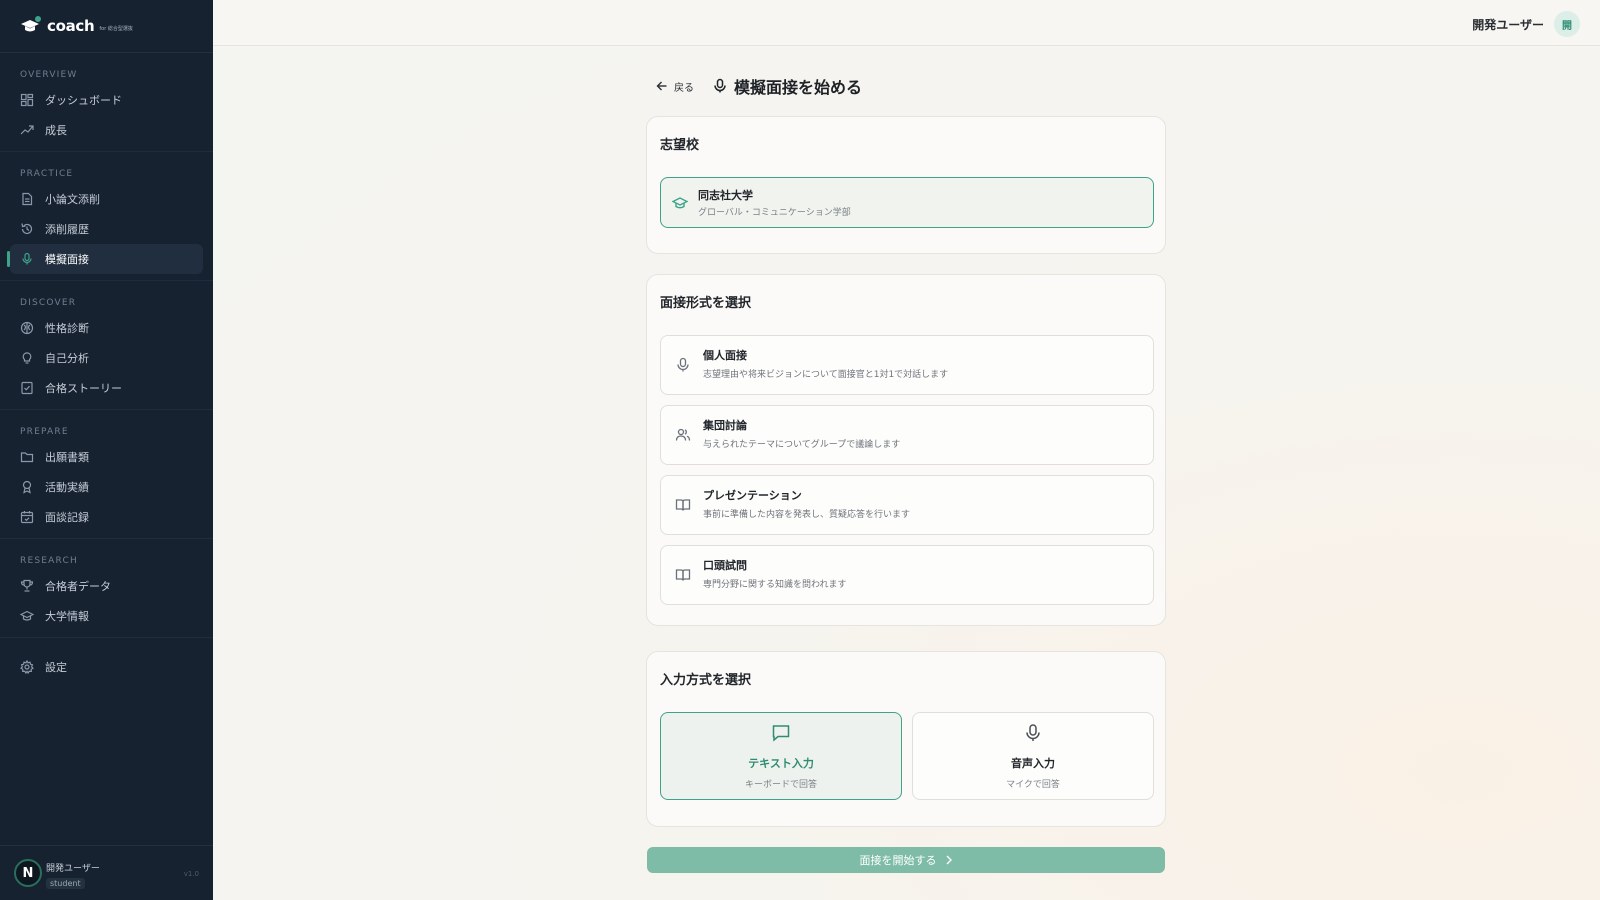  I want to click on sidebar-item-university-info: 大学情報, so click(106, 616).